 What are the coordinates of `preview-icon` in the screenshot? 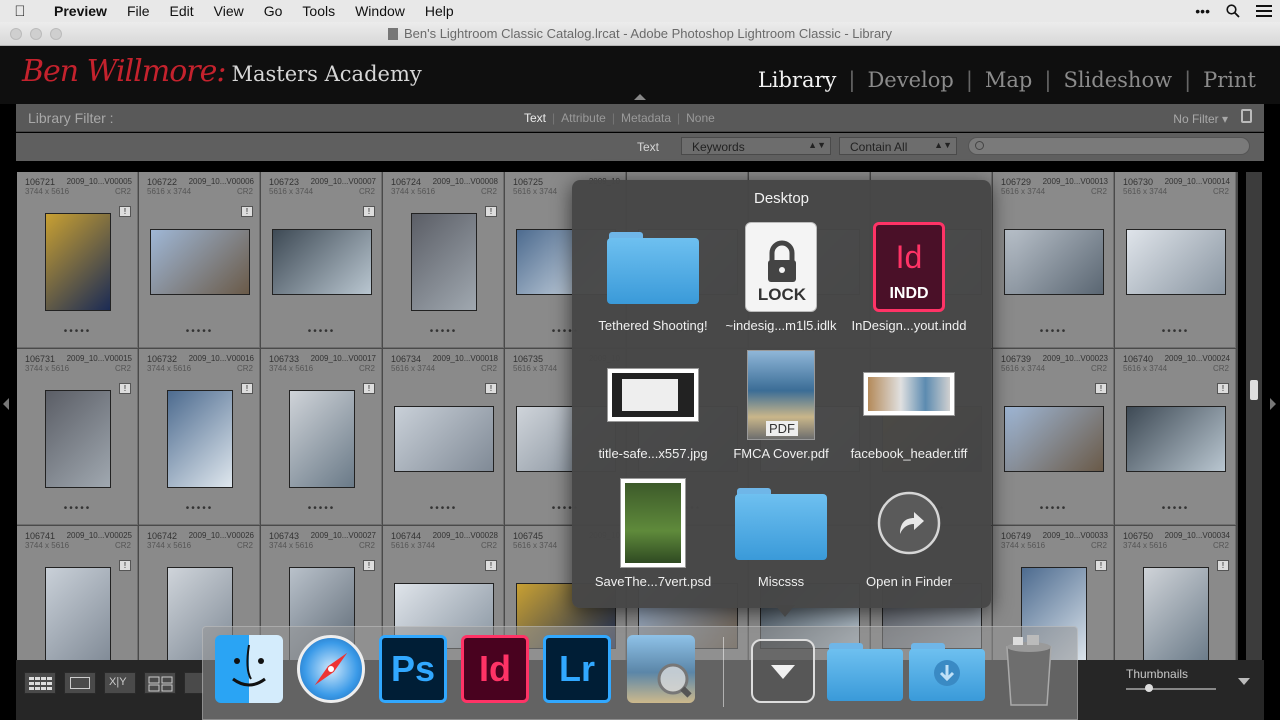 It's located at (661, 669).